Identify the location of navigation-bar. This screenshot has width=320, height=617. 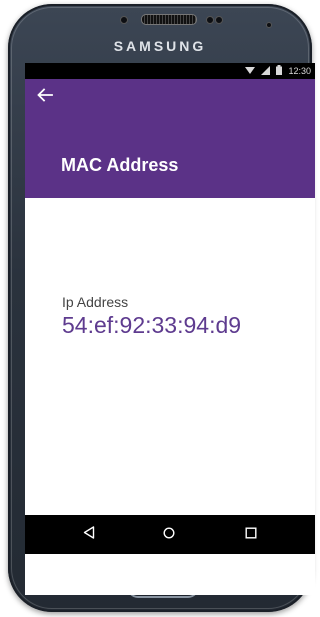
(170, 534).